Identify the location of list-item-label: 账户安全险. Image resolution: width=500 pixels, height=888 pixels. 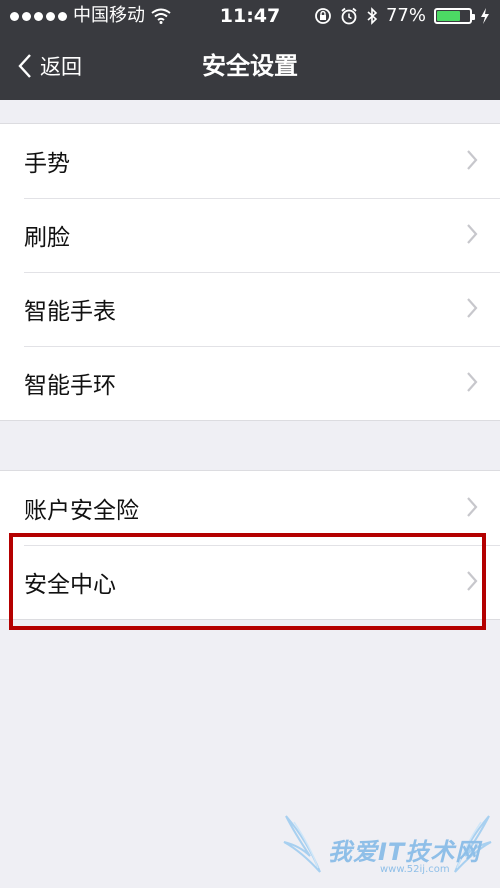
(81, 511).